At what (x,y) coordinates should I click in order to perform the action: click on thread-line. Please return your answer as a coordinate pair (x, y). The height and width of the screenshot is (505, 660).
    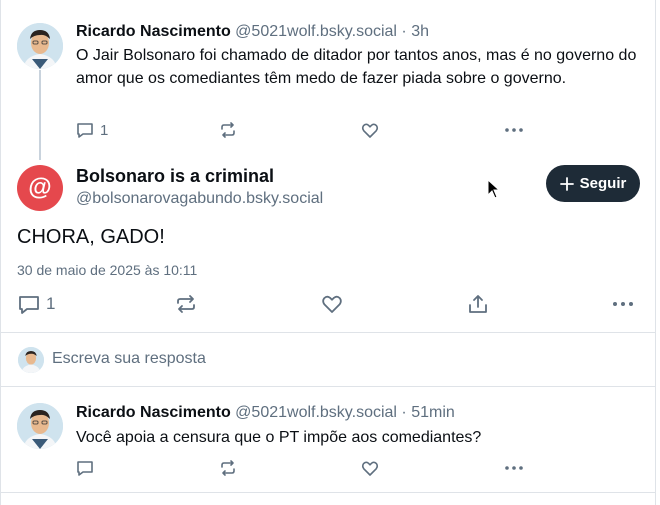
    Looking at the image, I should click on (40, 115).